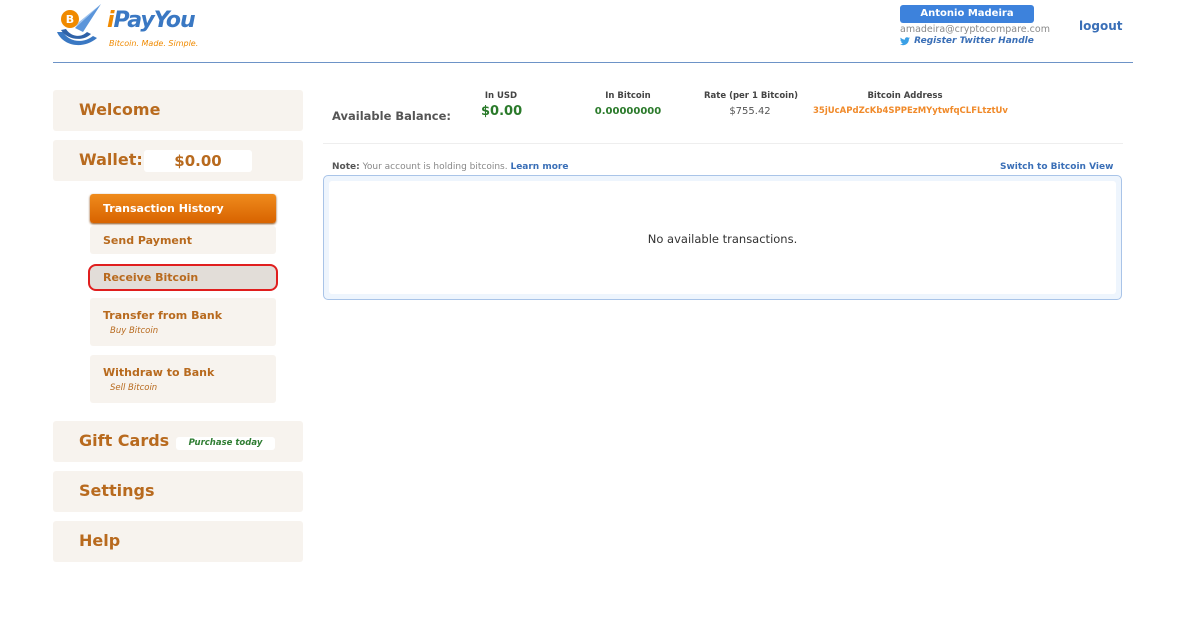  Describe the element at coordinates (120, 109) in the screenshot. I see `sidebar-item-welcome-label: Welcome` at that location.